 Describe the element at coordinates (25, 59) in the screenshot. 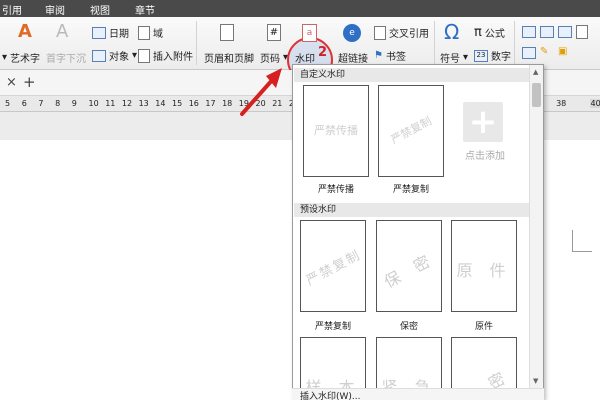

I see `art-text-label: 艺术字` at that location.